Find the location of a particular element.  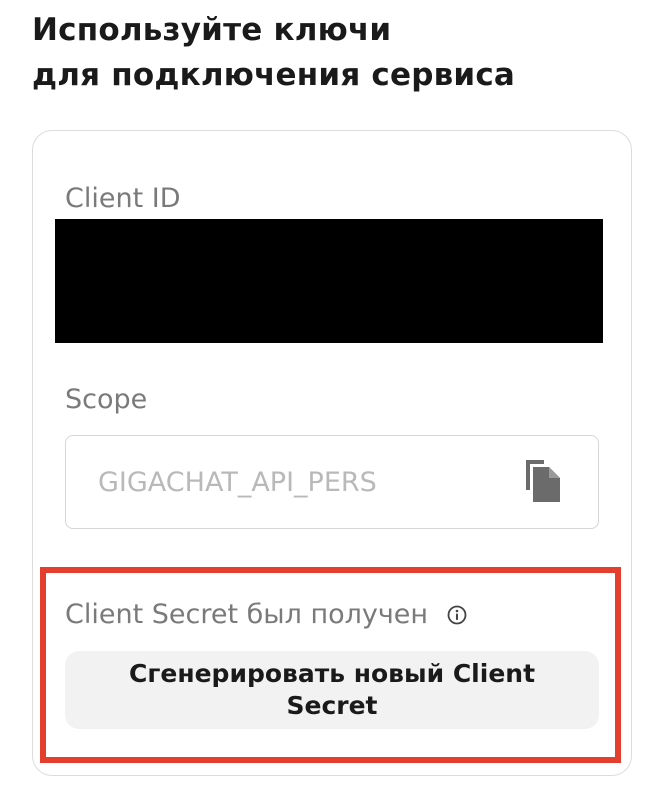

generate-new-client-secret-button-label: Сгенерировать новый Client Secret is located at coordinates (332, 689).